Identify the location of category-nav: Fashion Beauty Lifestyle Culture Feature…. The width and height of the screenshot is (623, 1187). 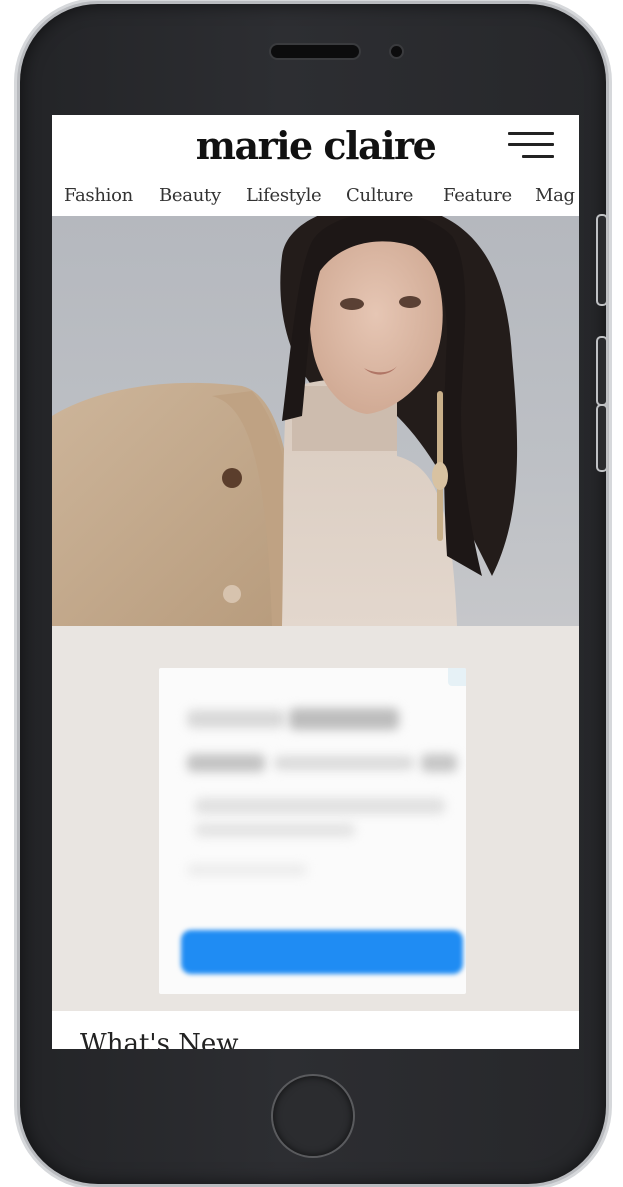
(315, 198).